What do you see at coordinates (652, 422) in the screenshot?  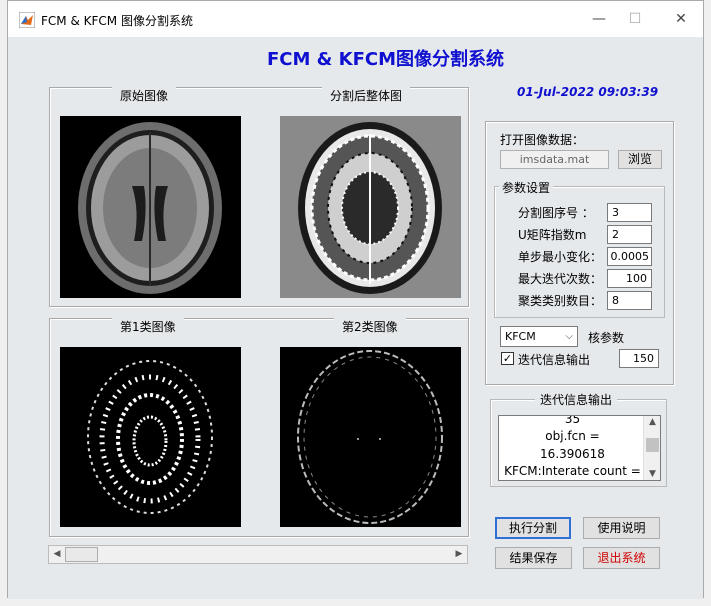 I see `scroll-up-arrow-icon: ▲` at bounding box center [652, 422].